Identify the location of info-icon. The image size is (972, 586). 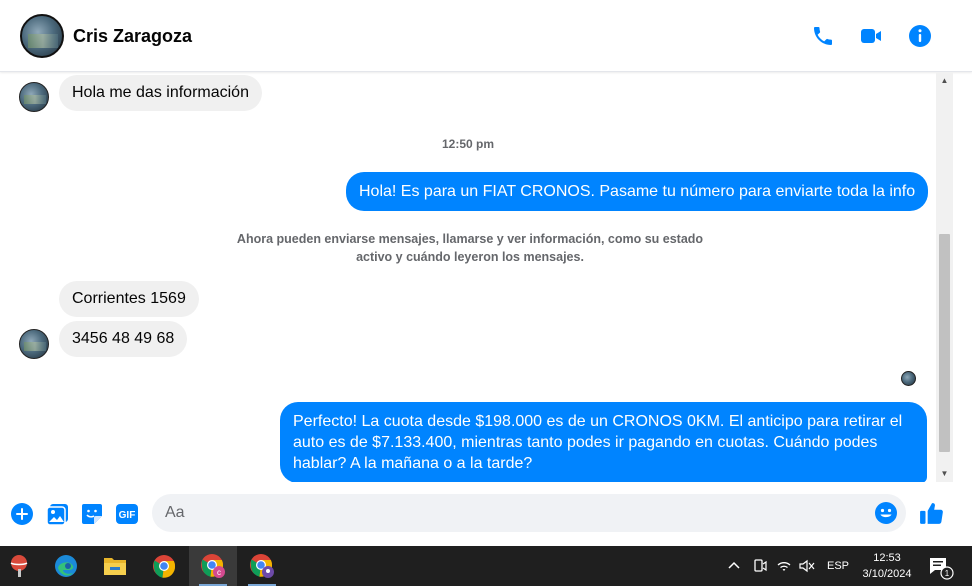
(920, 36).